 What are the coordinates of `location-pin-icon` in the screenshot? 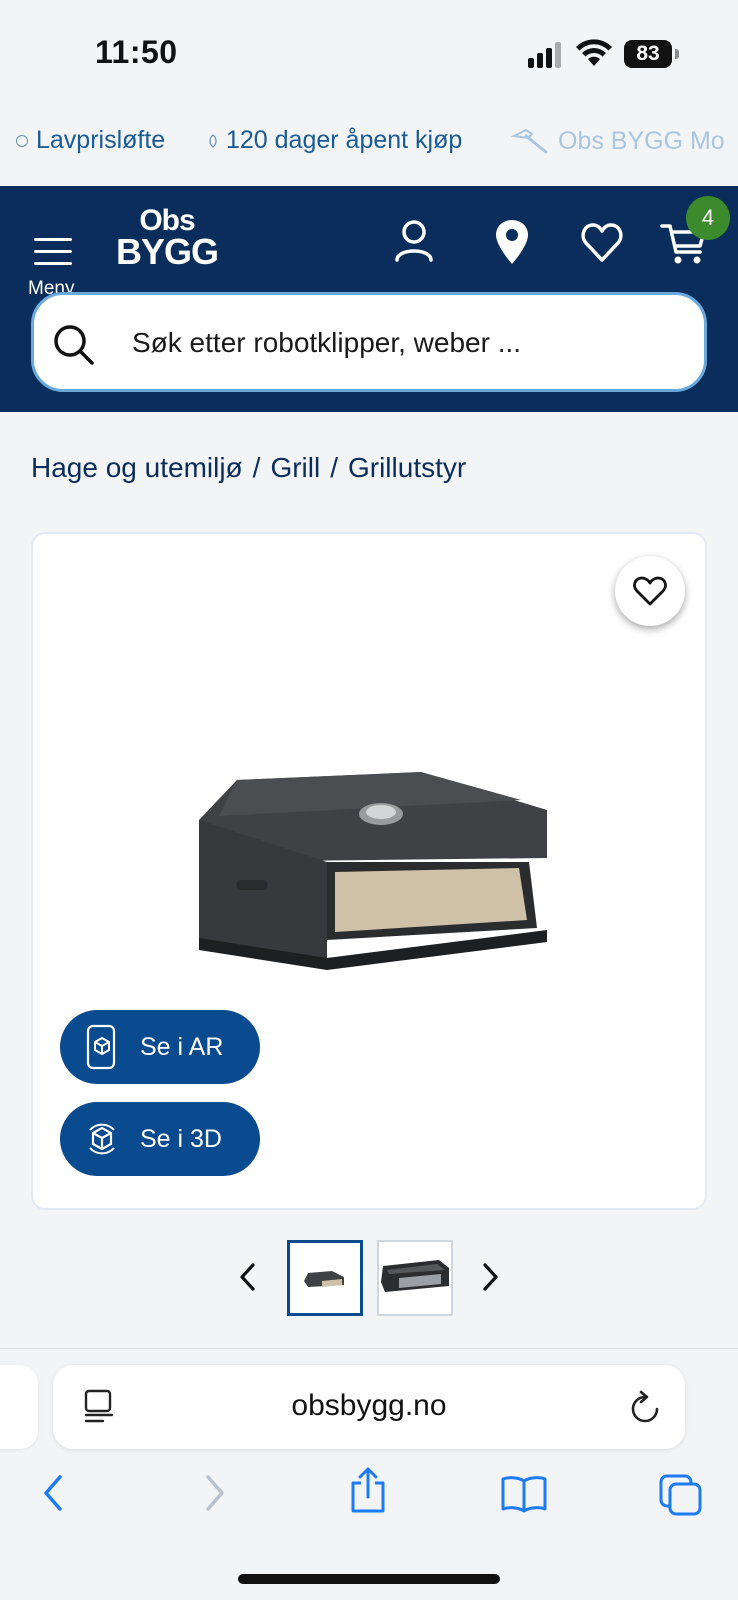 It's located at (512, 242).